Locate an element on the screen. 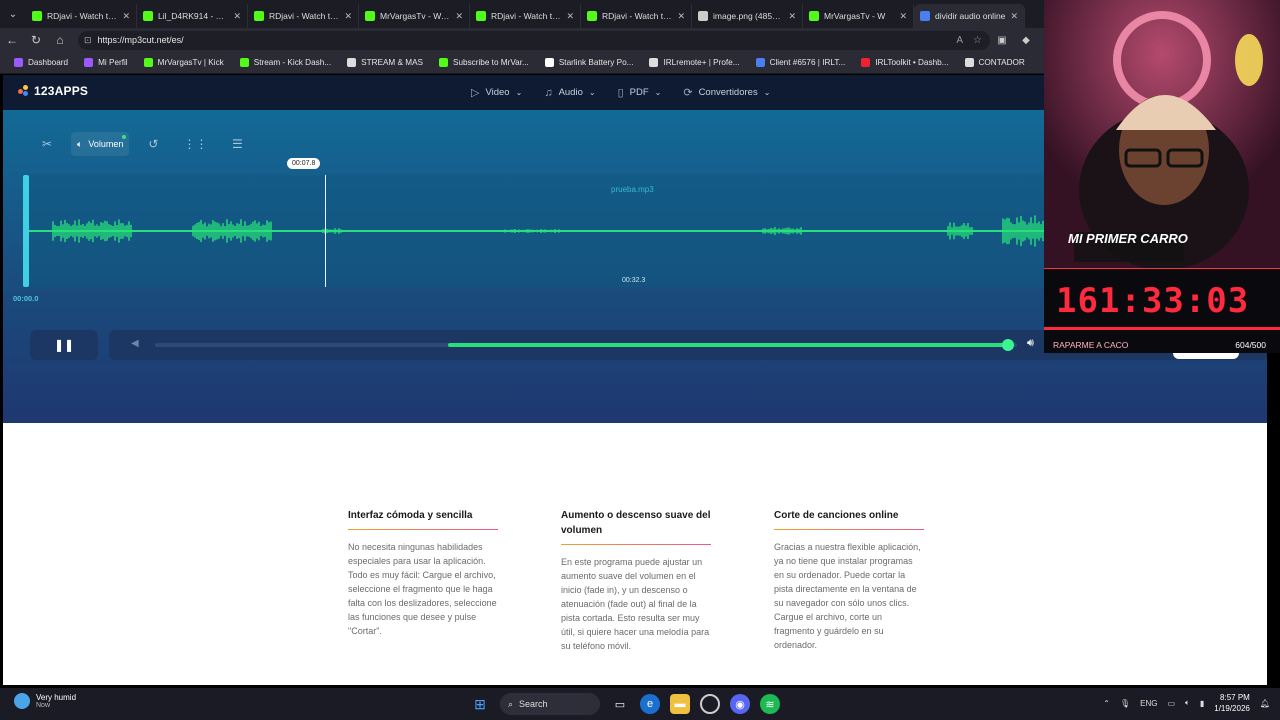 The height and width of the screenshot is (720, 1280). url-info-icon: ⊡ is located at coordinates (88, 40).